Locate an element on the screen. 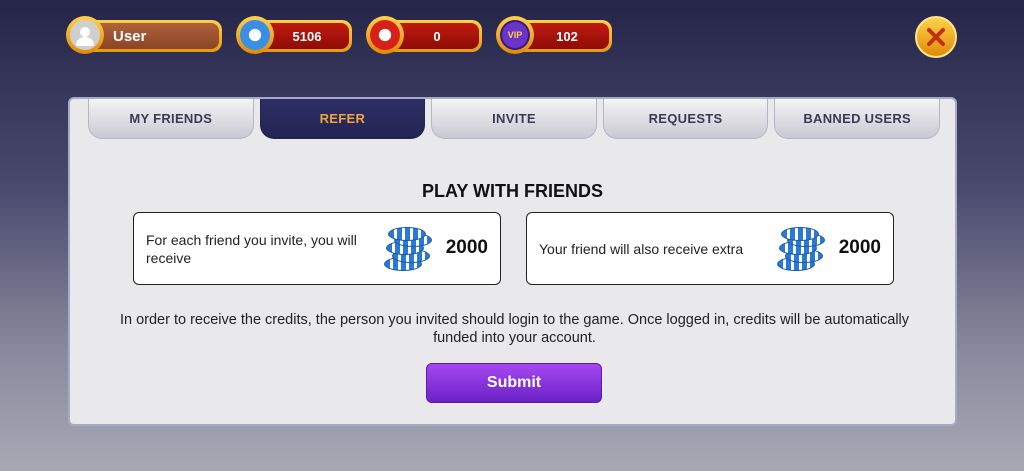  tab-invite: INVITE is located at coordinates (514, 119).